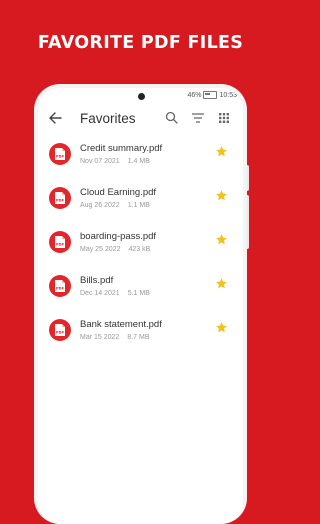 The image size is (320, 524). Describe the element at coordinates (108, 118) in the screenshot. I see `page-title: Favorites` at that location.